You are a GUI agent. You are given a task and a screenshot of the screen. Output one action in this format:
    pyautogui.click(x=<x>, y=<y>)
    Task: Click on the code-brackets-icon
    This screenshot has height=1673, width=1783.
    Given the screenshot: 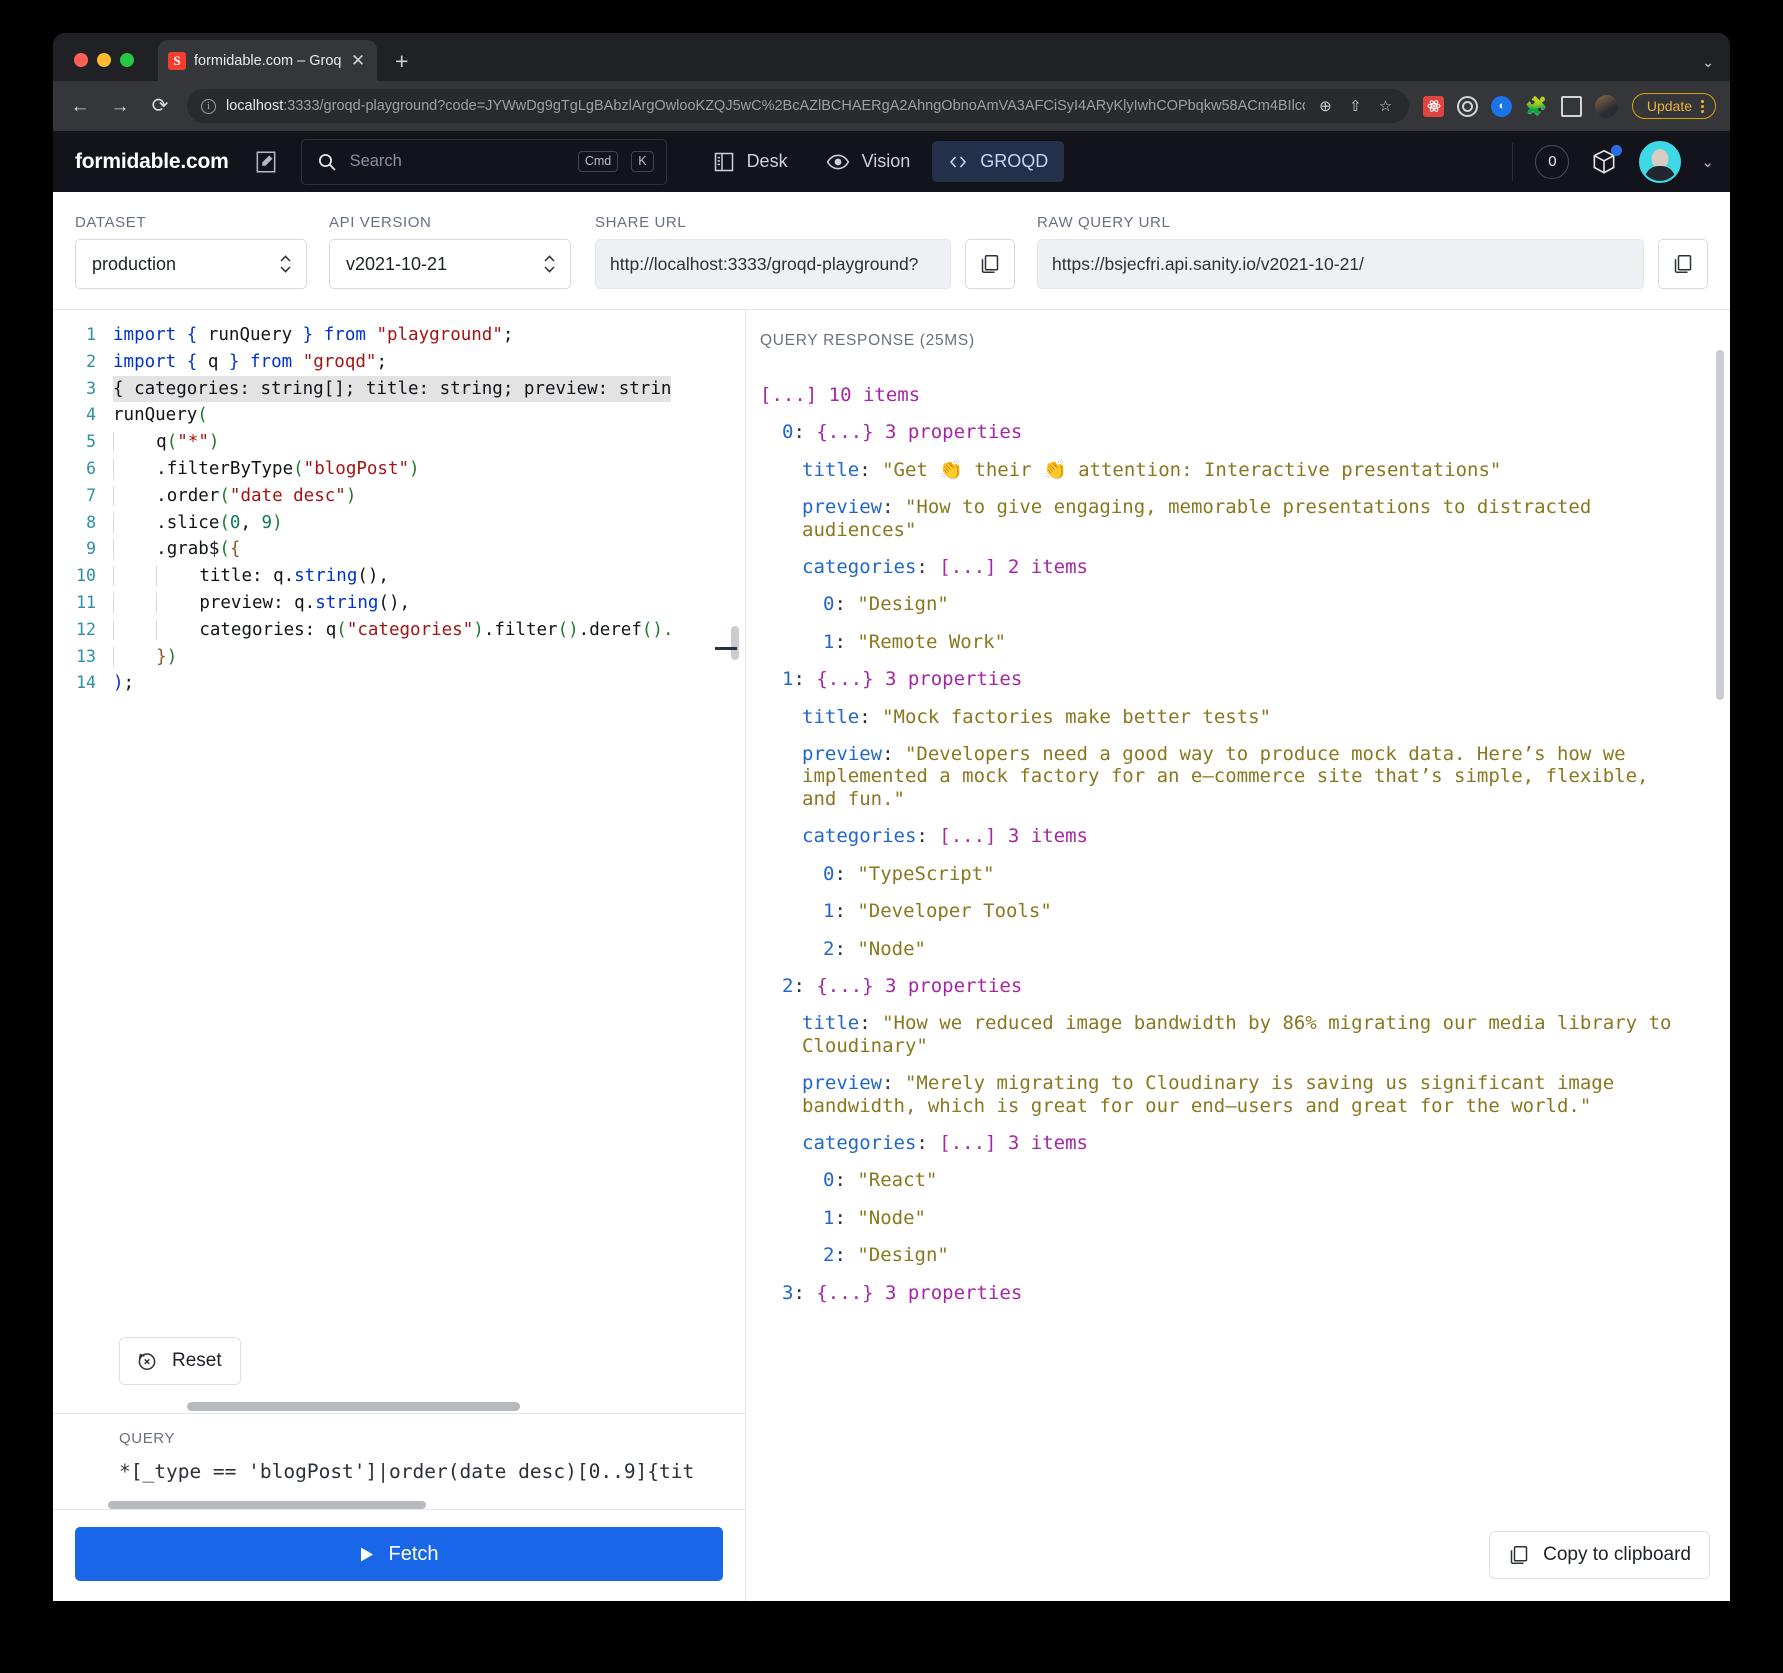 What is the action you would take?
    pyautogui.click(x=958, y=162)
    